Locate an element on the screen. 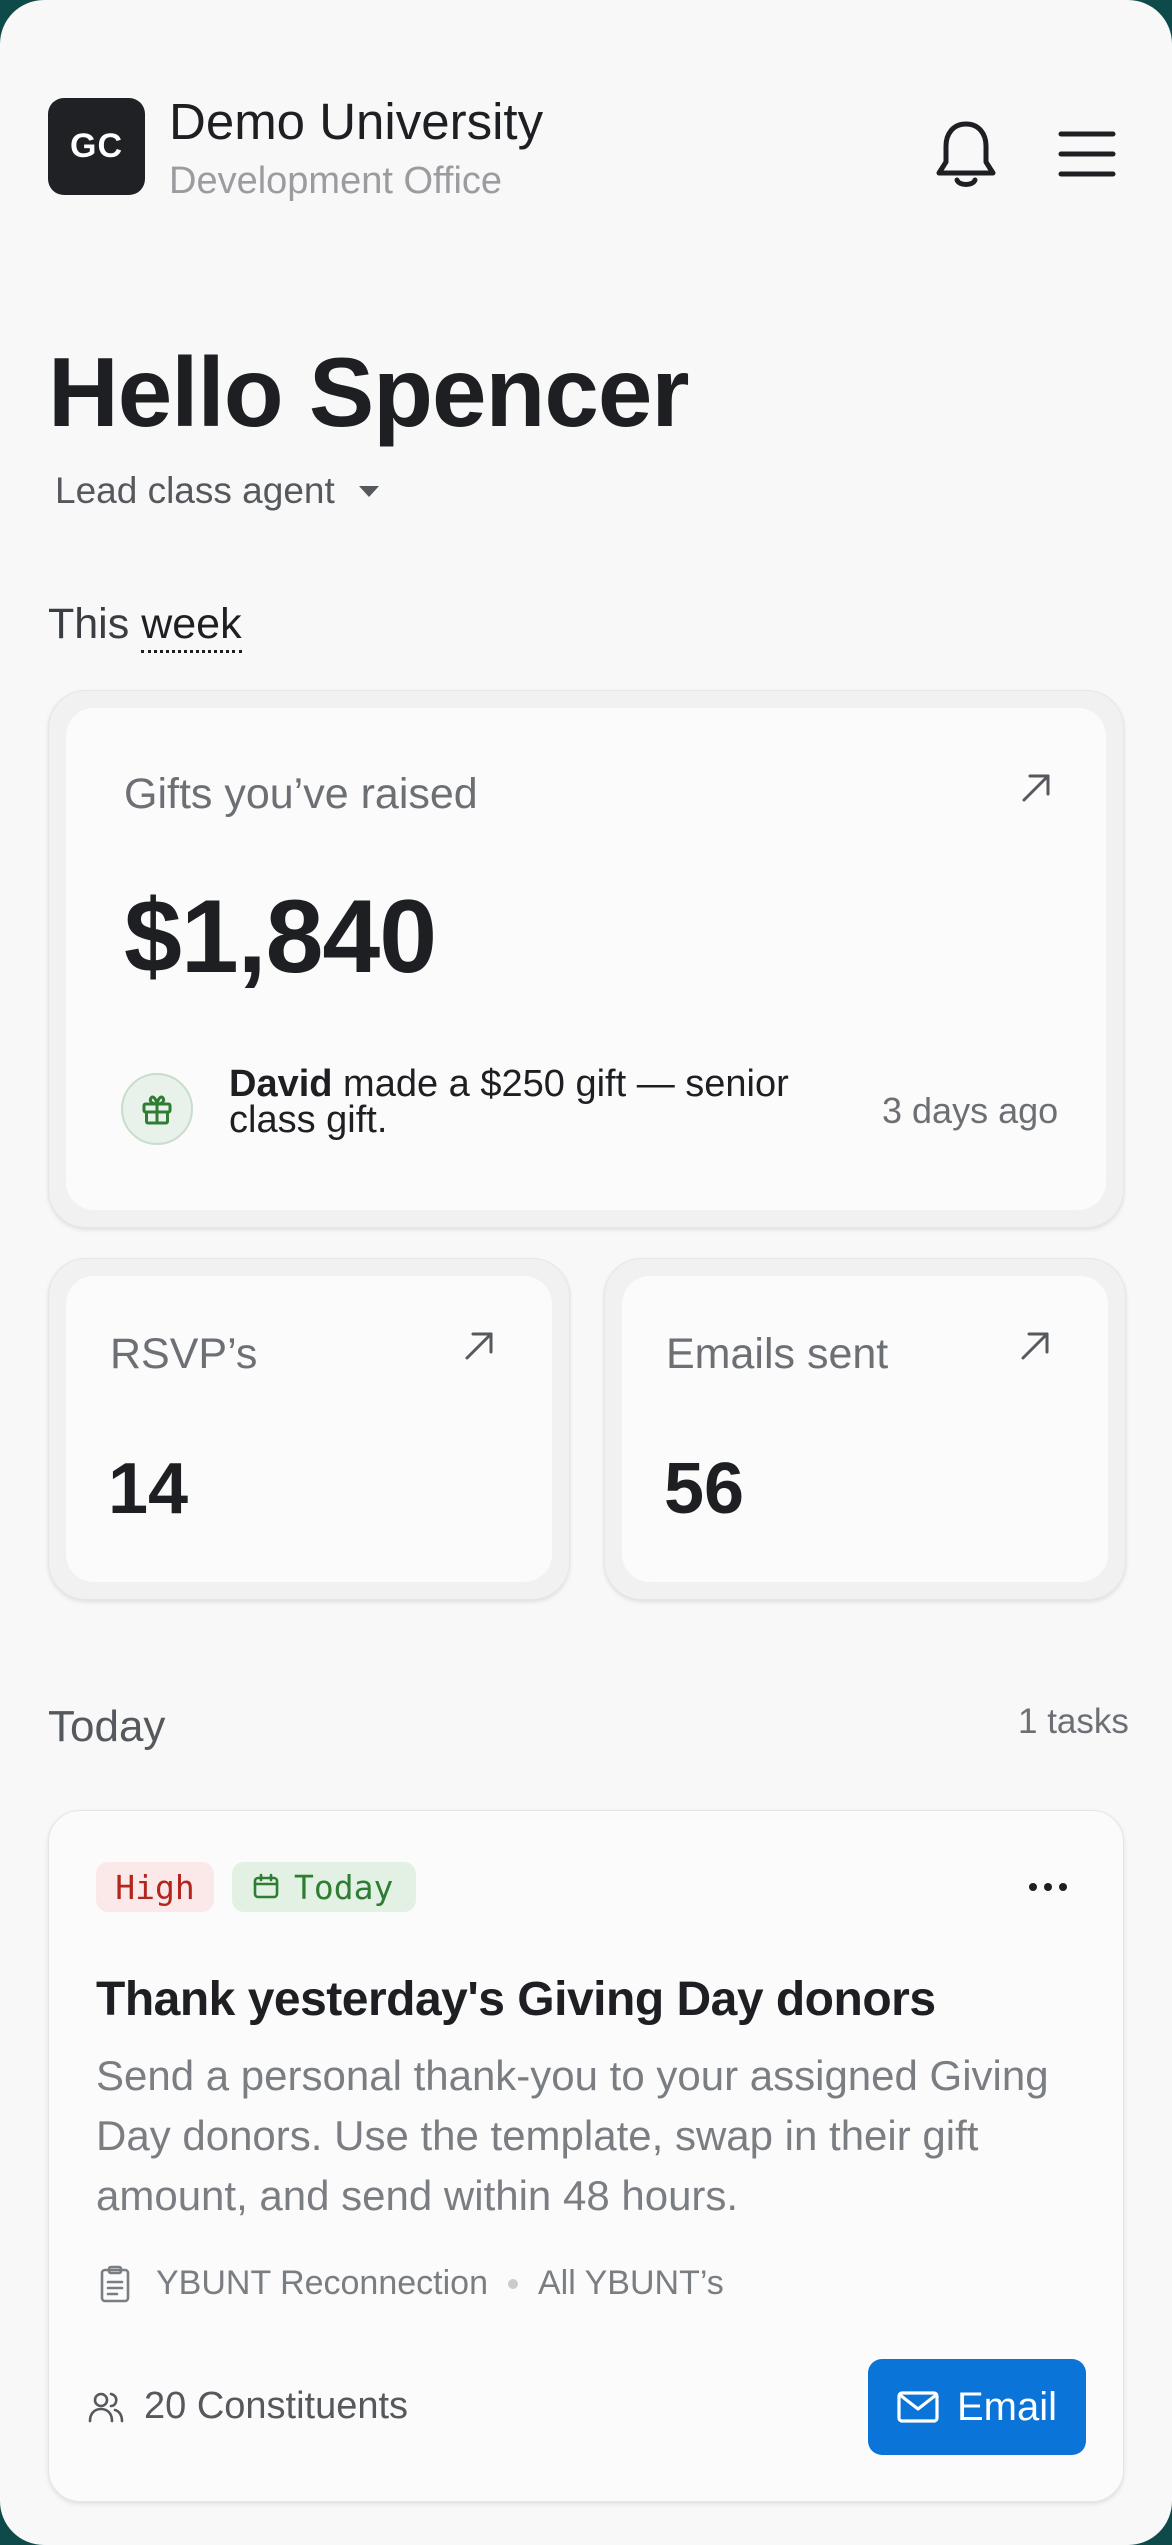  gifts-amount: $1,840 is located at coordinates (280, 937).